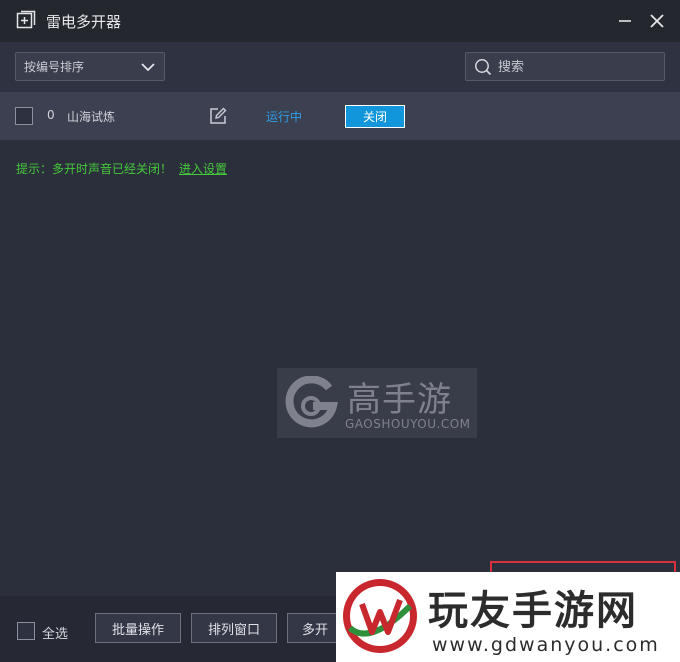  What do you see at coordinates (578, 67) in the screenshot?
I see `search-input` at bounding box center [578, 67].